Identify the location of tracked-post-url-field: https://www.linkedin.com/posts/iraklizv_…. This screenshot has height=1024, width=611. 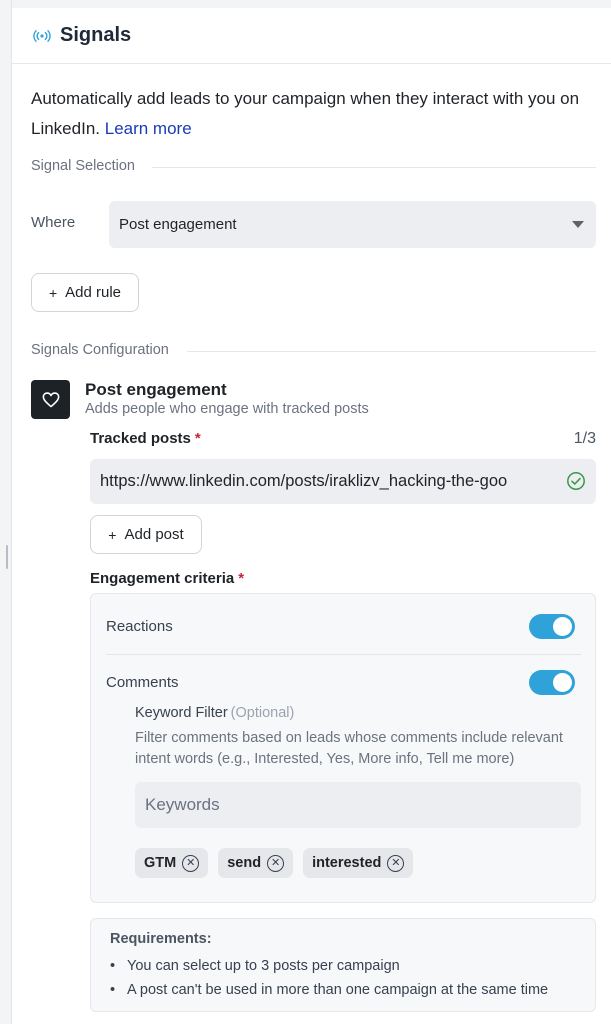
(343, 481).